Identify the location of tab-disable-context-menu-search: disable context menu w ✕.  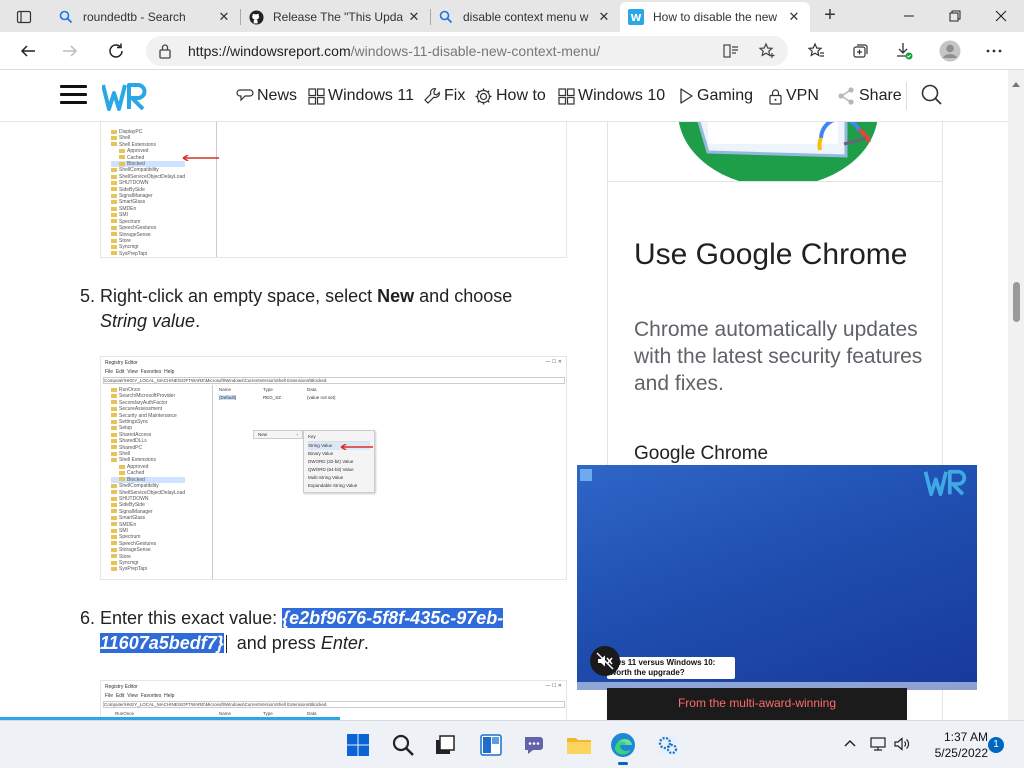
(525, 17).